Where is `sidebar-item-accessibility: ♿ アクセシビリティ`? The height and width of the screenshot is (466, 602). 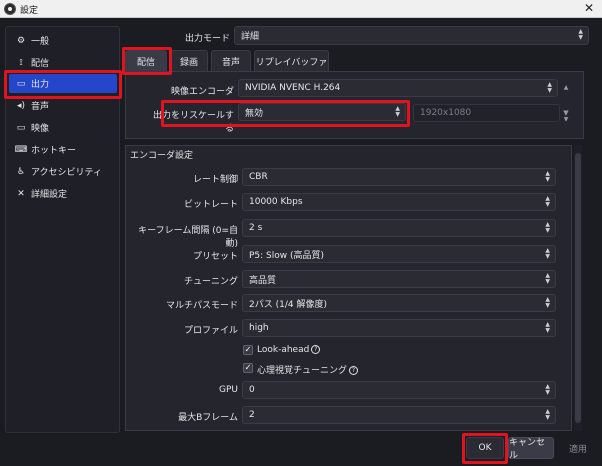
sidebar-item-accessibility: ♿ アクセシビリティ is located at coordinates (63, 171).